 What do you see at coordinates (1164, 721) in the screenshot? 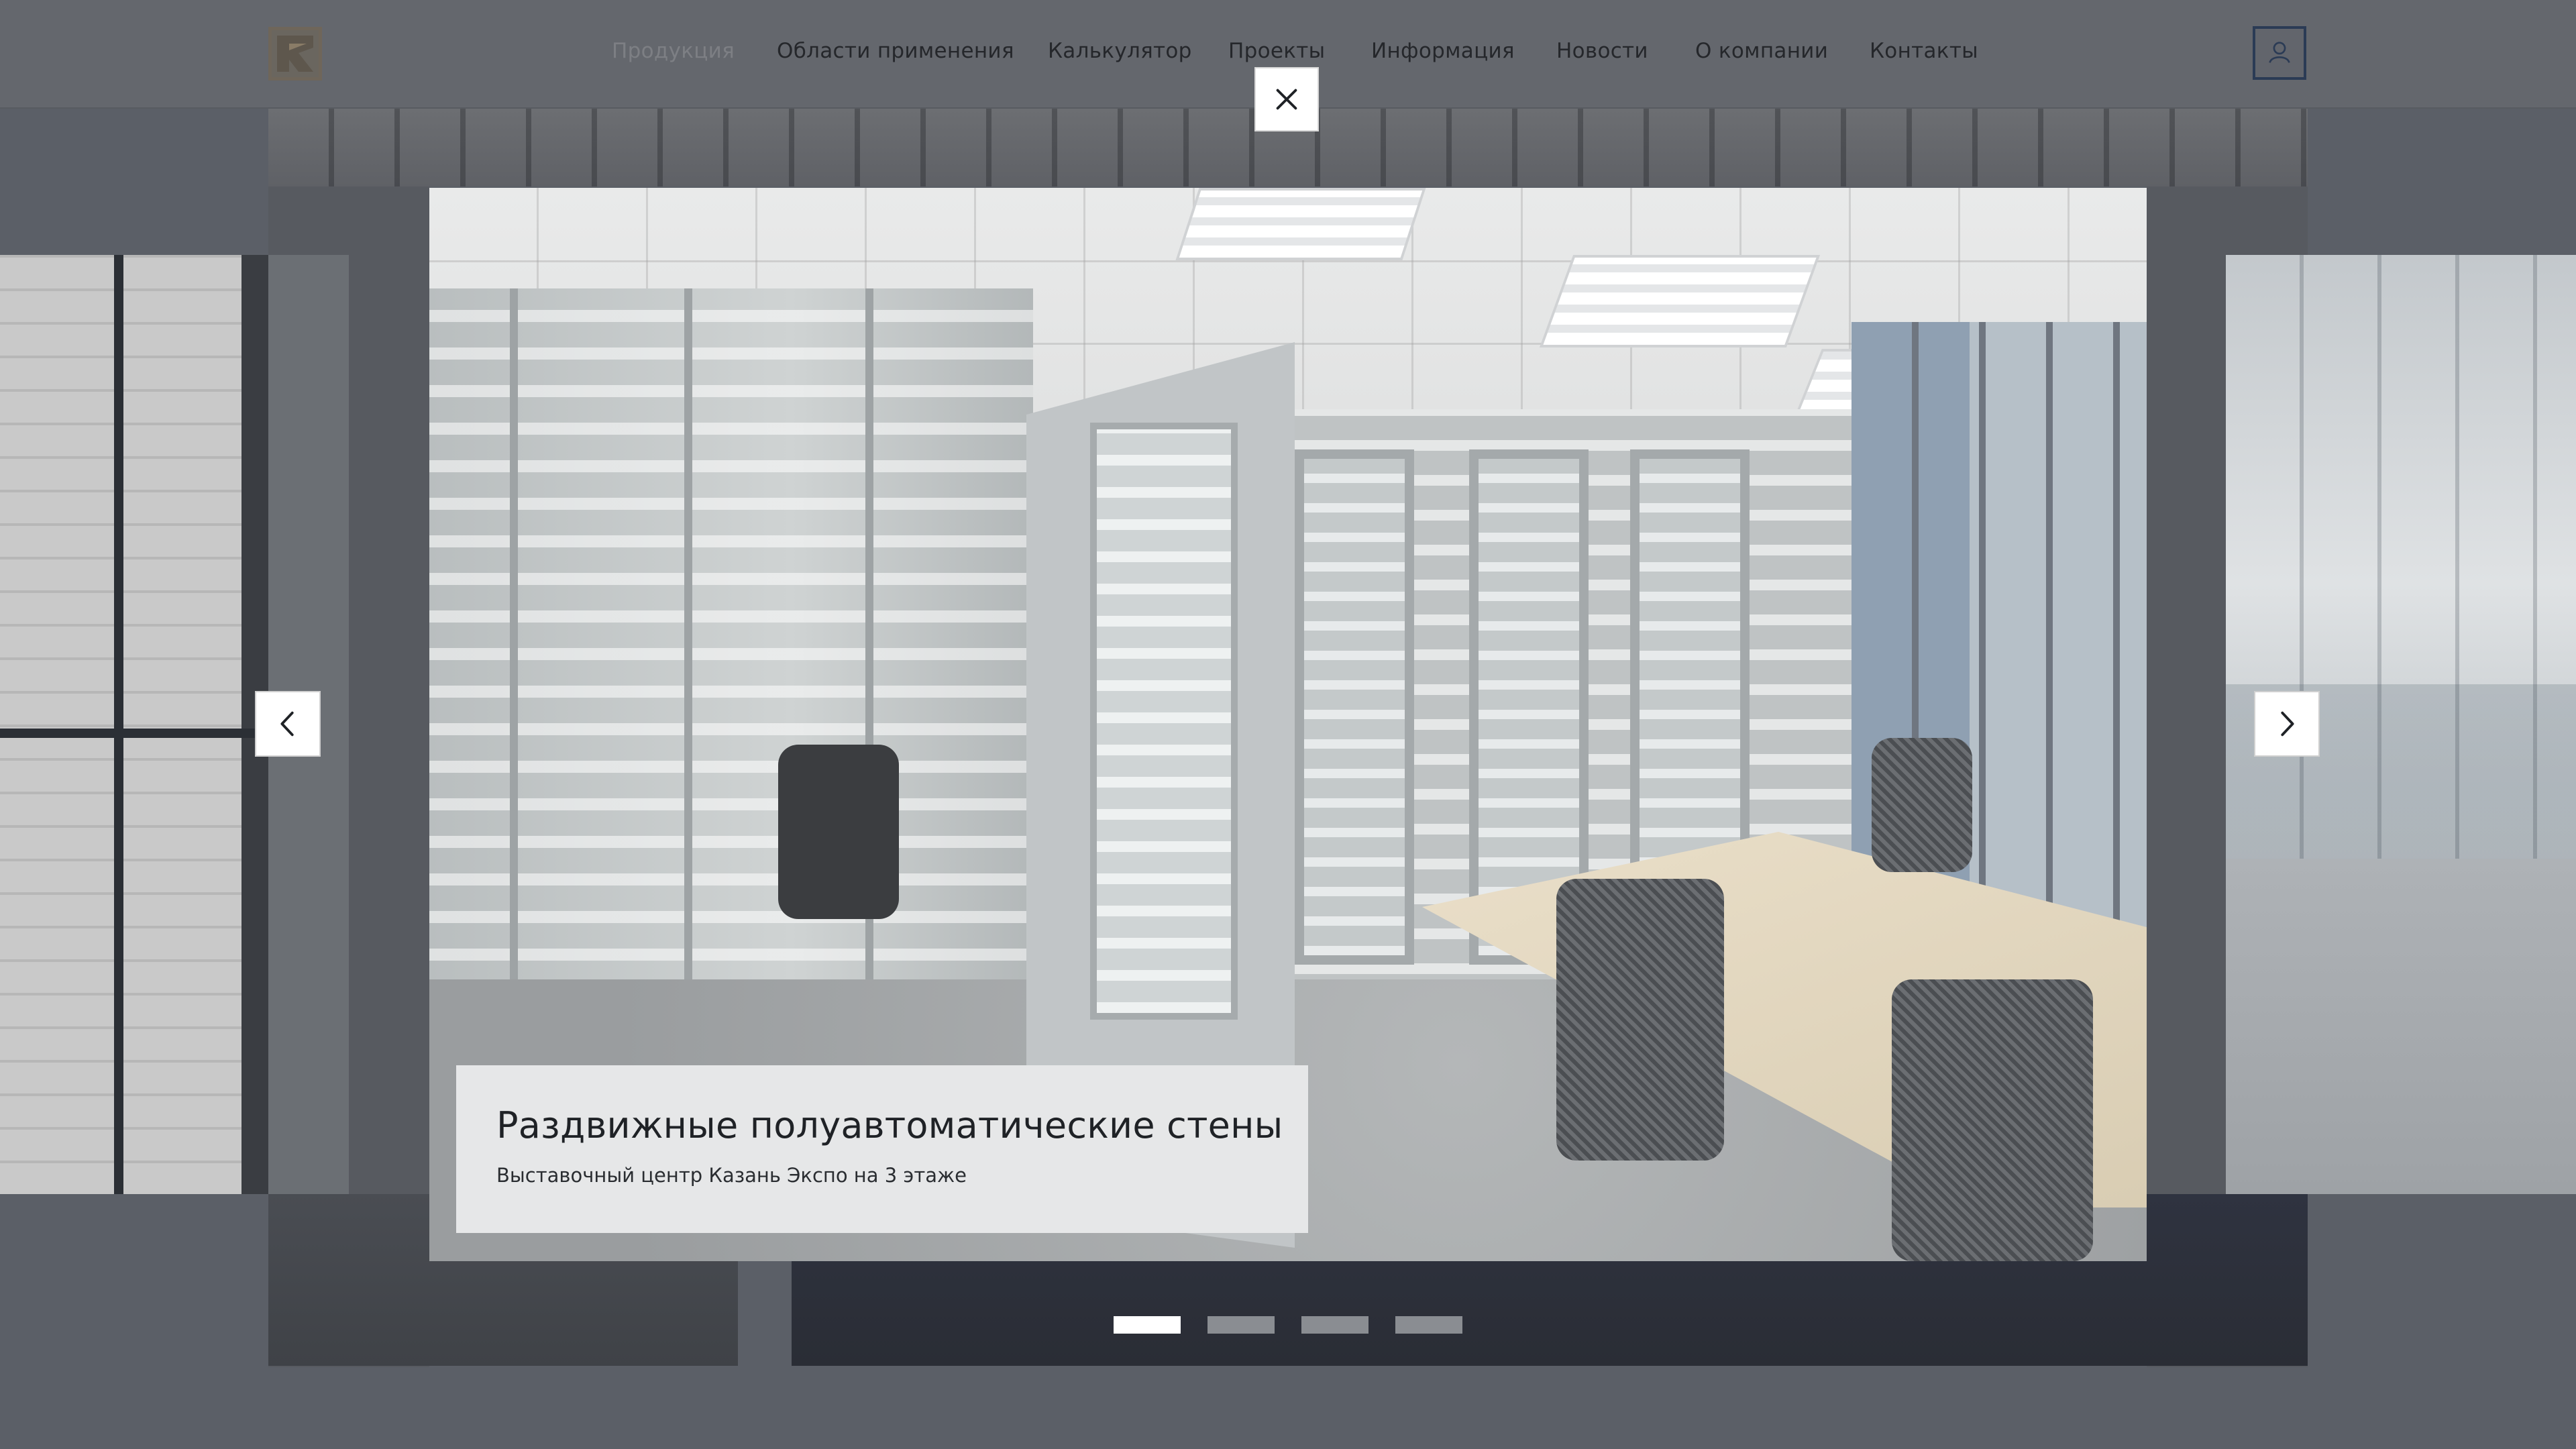
I see `door-glass` at bounding box center [1164, 721].